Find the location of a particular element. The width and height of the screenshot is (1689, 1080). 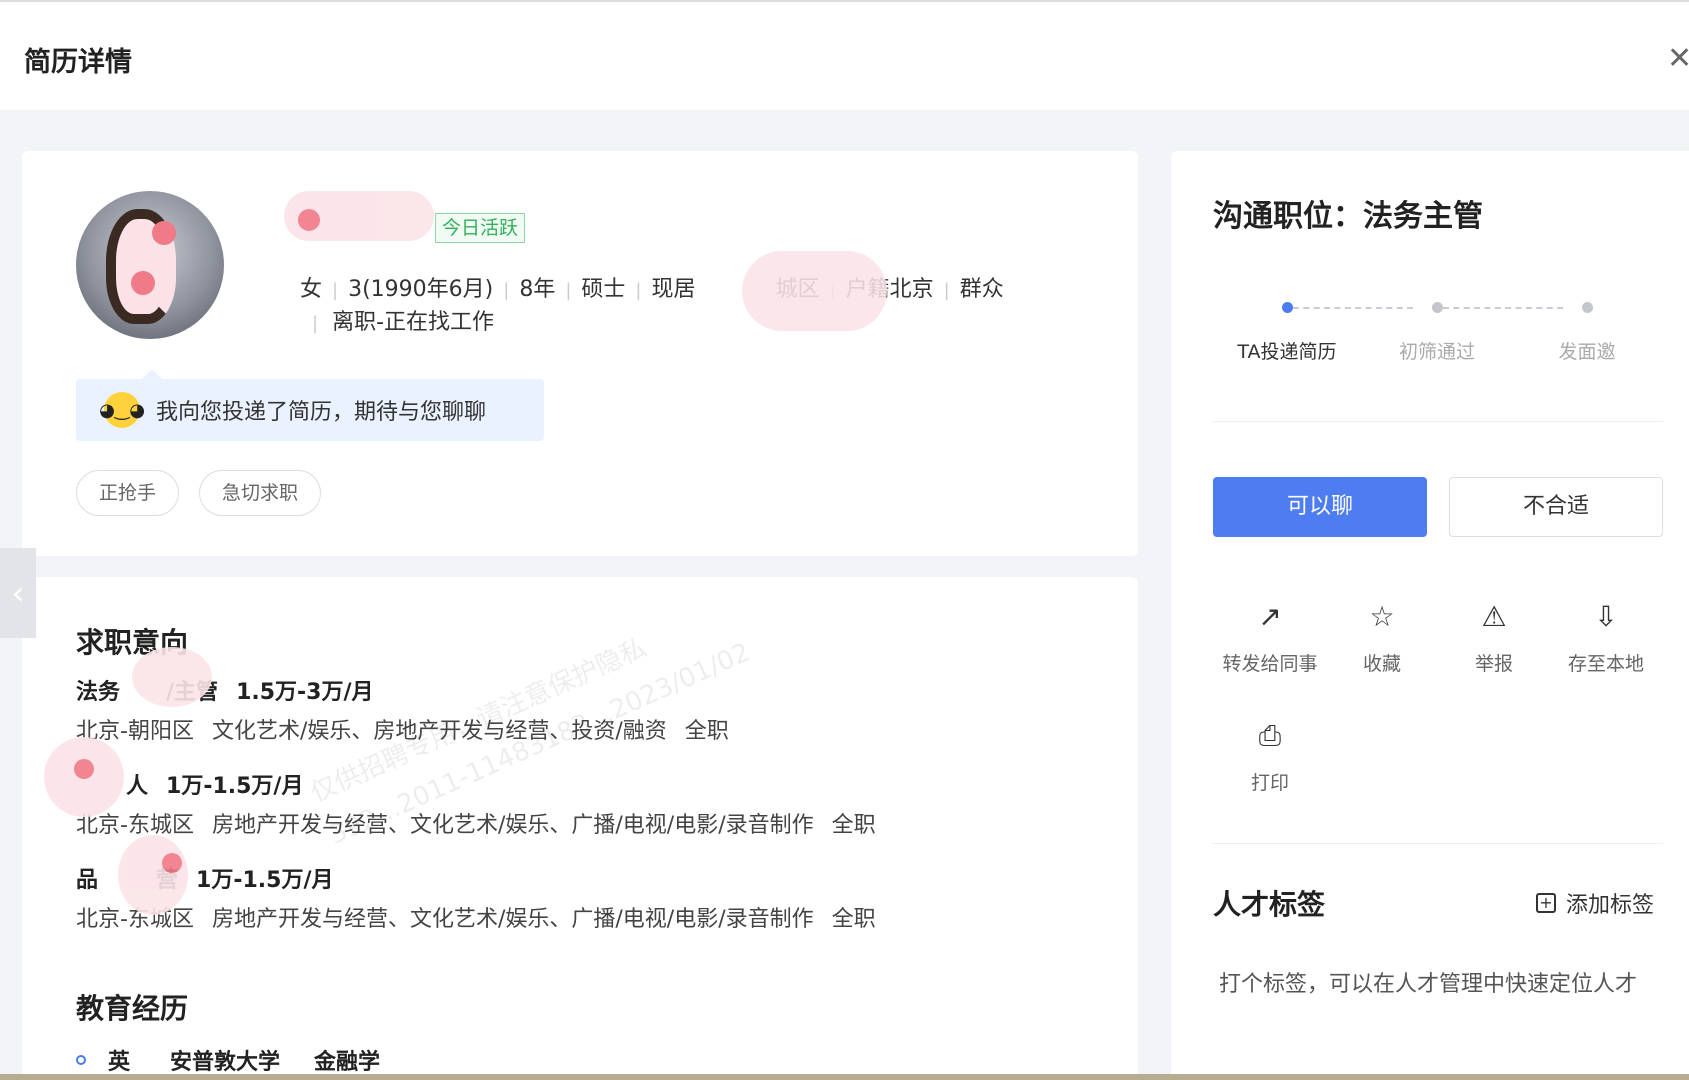

report-button: ⚠ 举报 is located at coordinates (1494, 637).